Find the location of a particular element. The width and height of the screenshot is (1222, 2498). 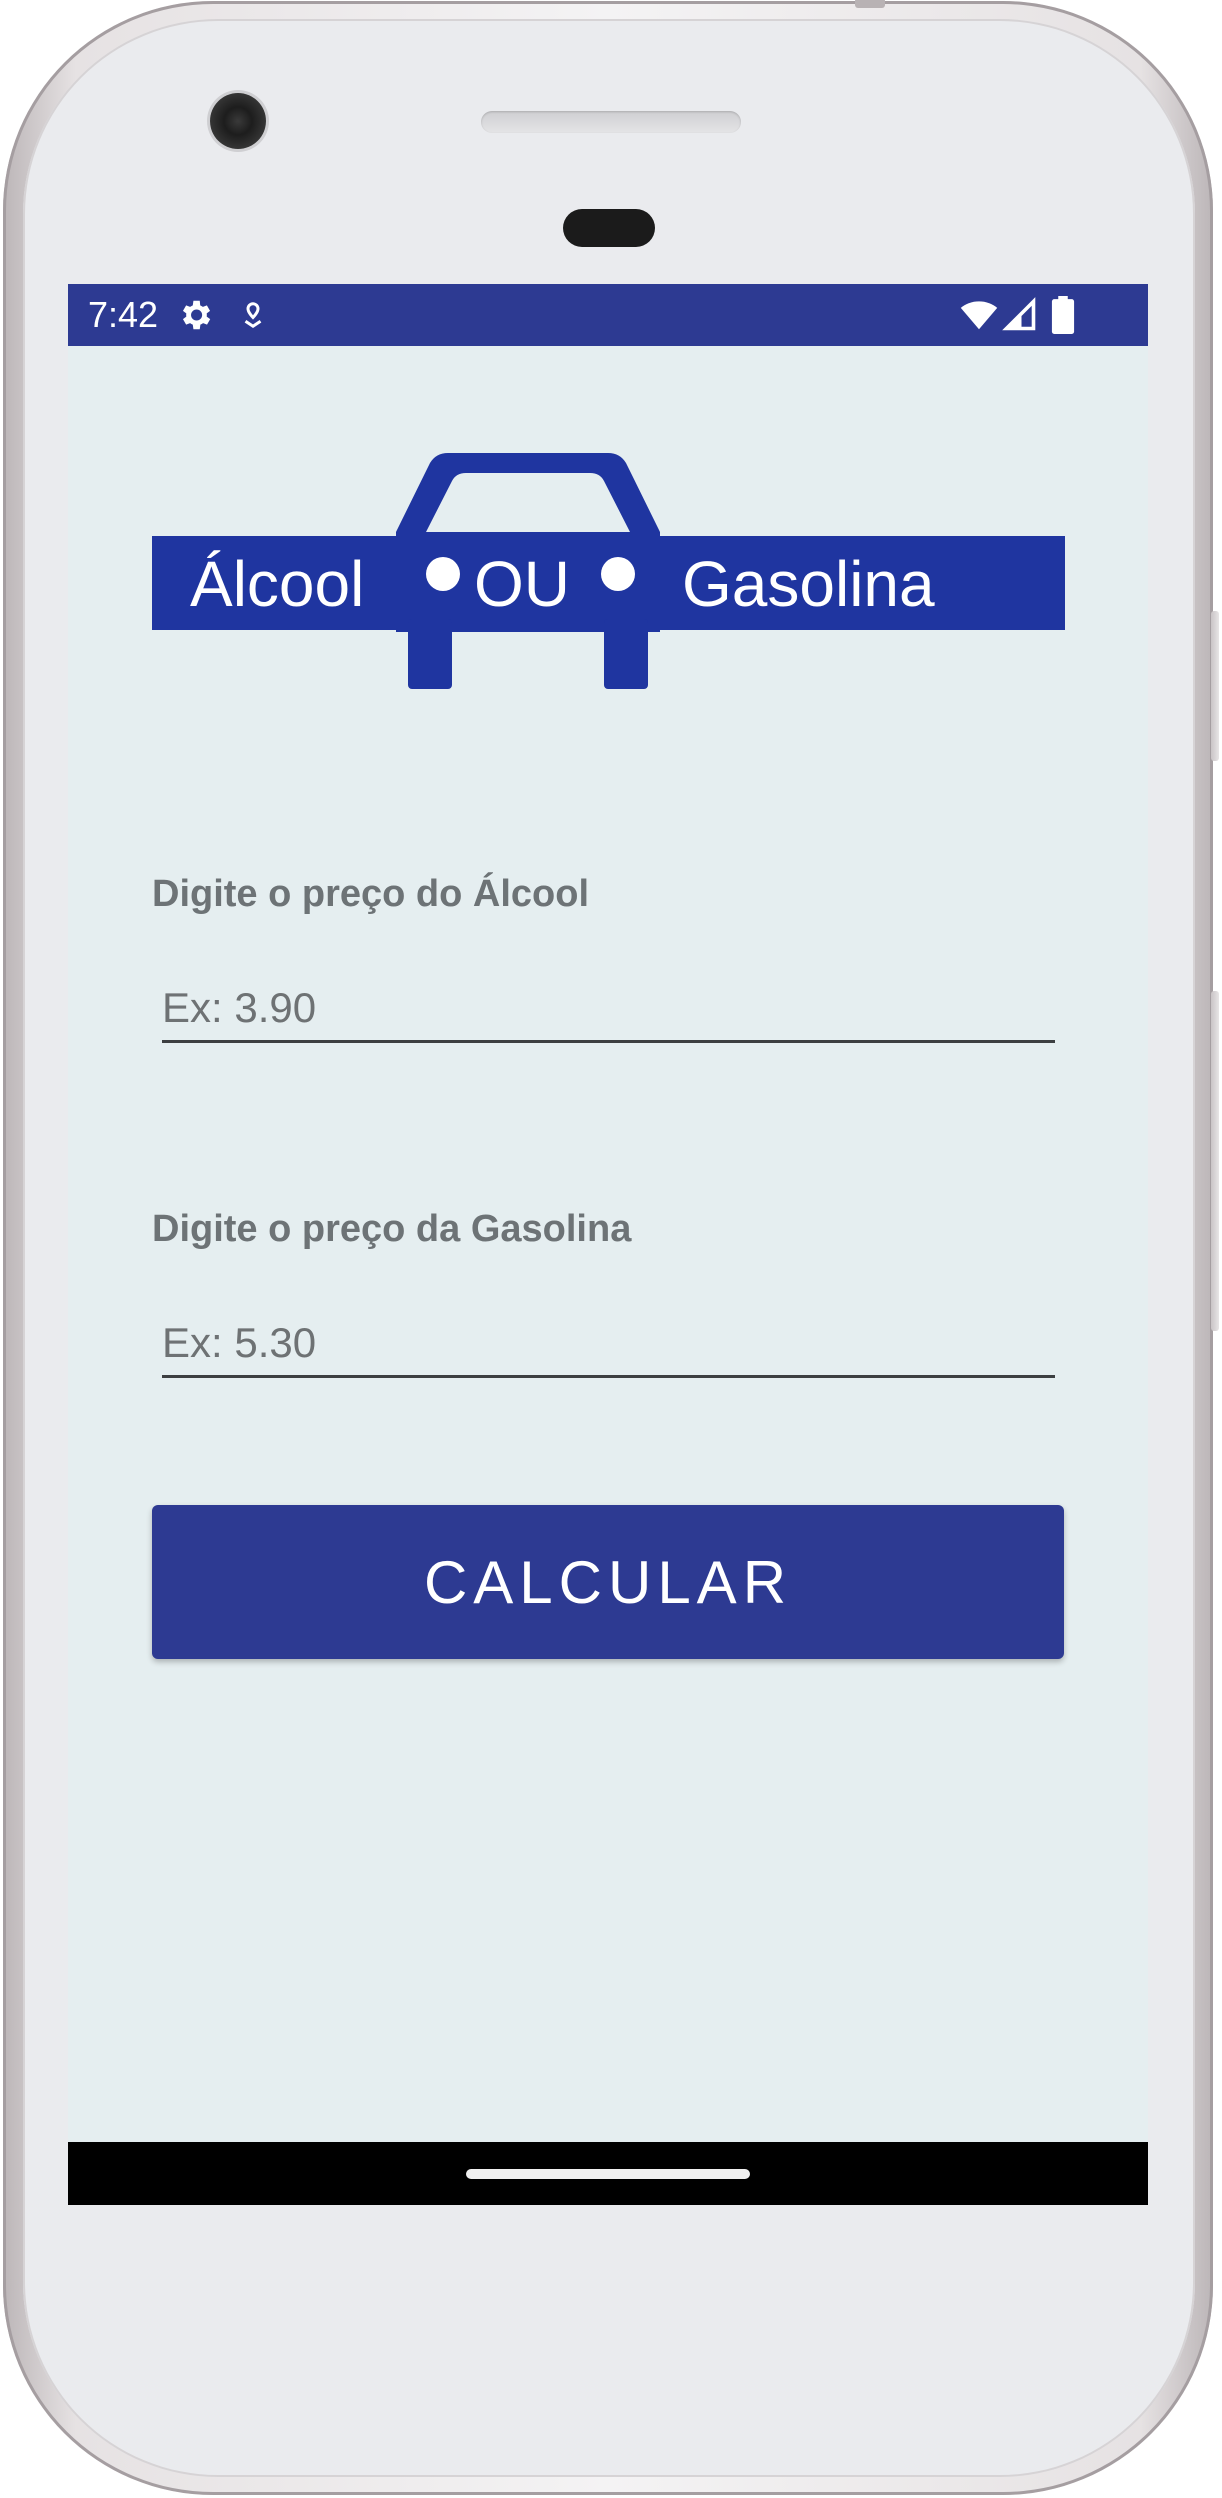

calculate-button: CALCULAR is located at coordinates (608, 1582).